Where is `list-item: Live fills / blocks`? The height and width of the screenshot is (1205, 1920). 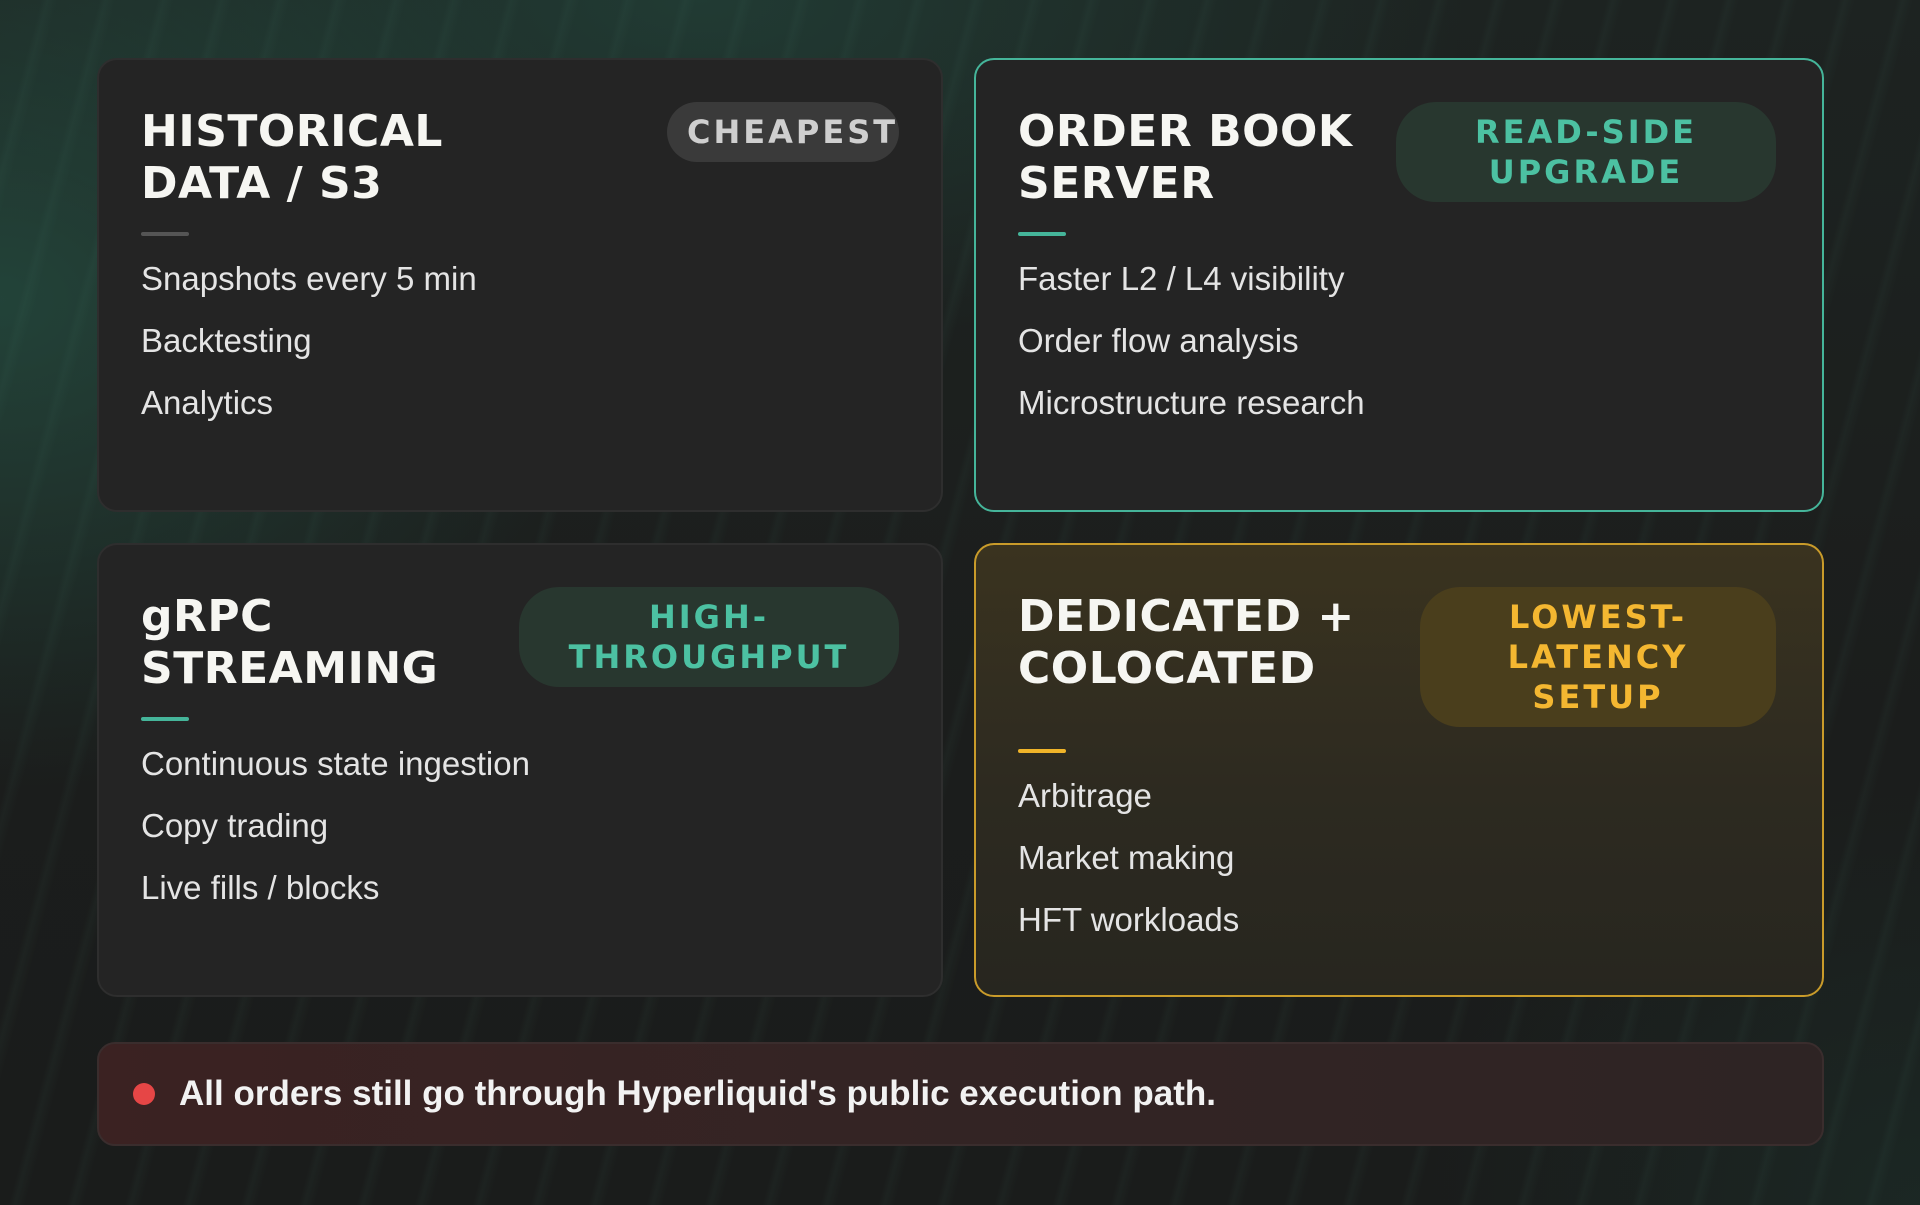
list-item: Live fills / blocks is located at coordinates (260, 887).